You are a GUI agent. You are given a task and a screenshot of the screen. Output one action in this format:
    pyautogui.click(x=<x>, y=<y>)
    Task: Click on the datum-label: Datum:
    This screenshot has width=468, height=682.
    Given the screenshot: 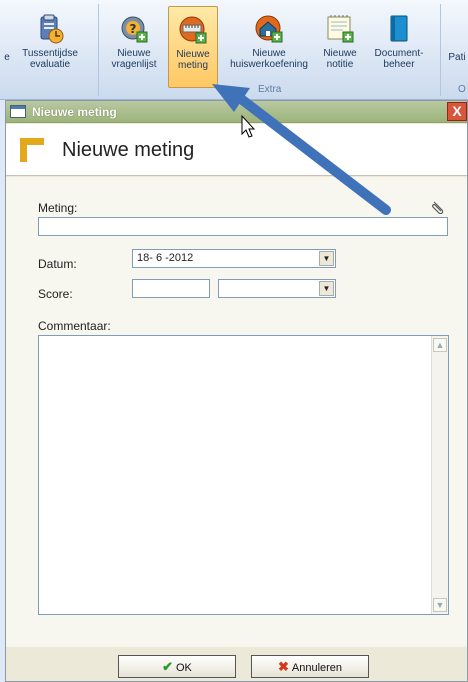 What is the action you would take?
    pyautogui.click(x=57, y=264)
    